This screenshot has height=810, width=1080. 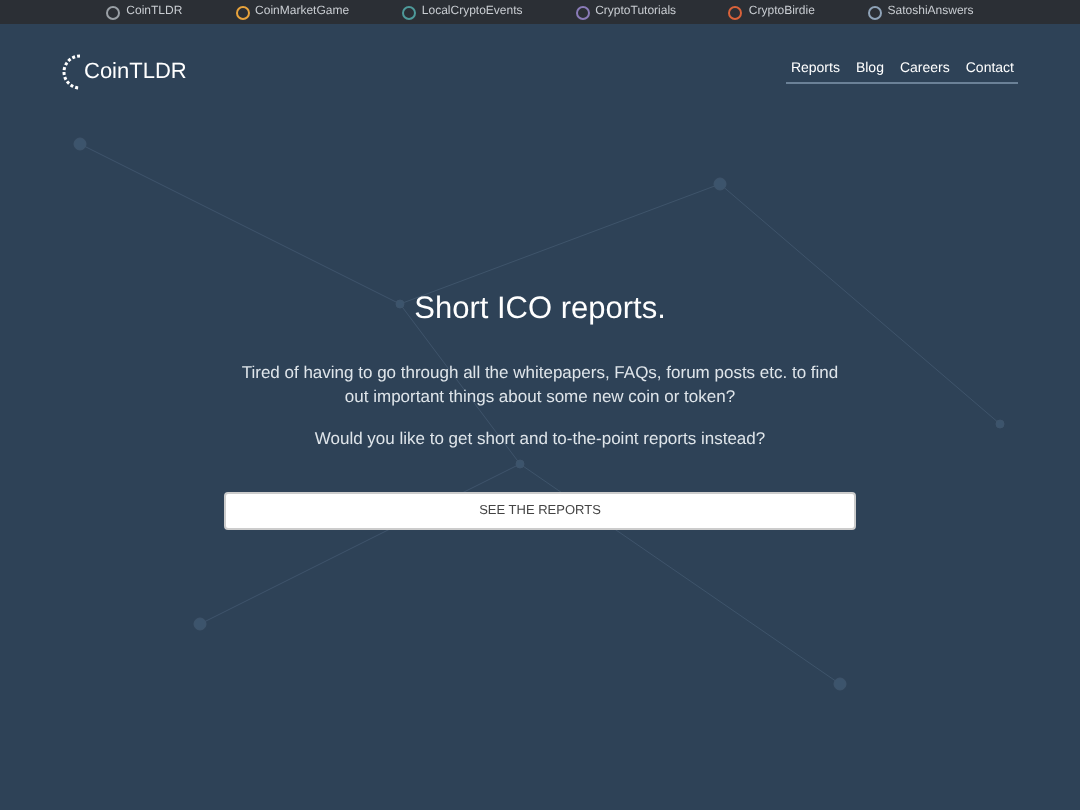 I want to click on logo-icon, so click(x=72, y=72).